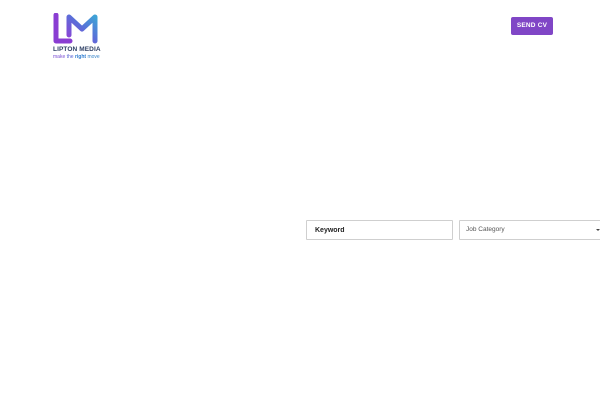  I want to click on keyword-search-input, so click(379, 230).